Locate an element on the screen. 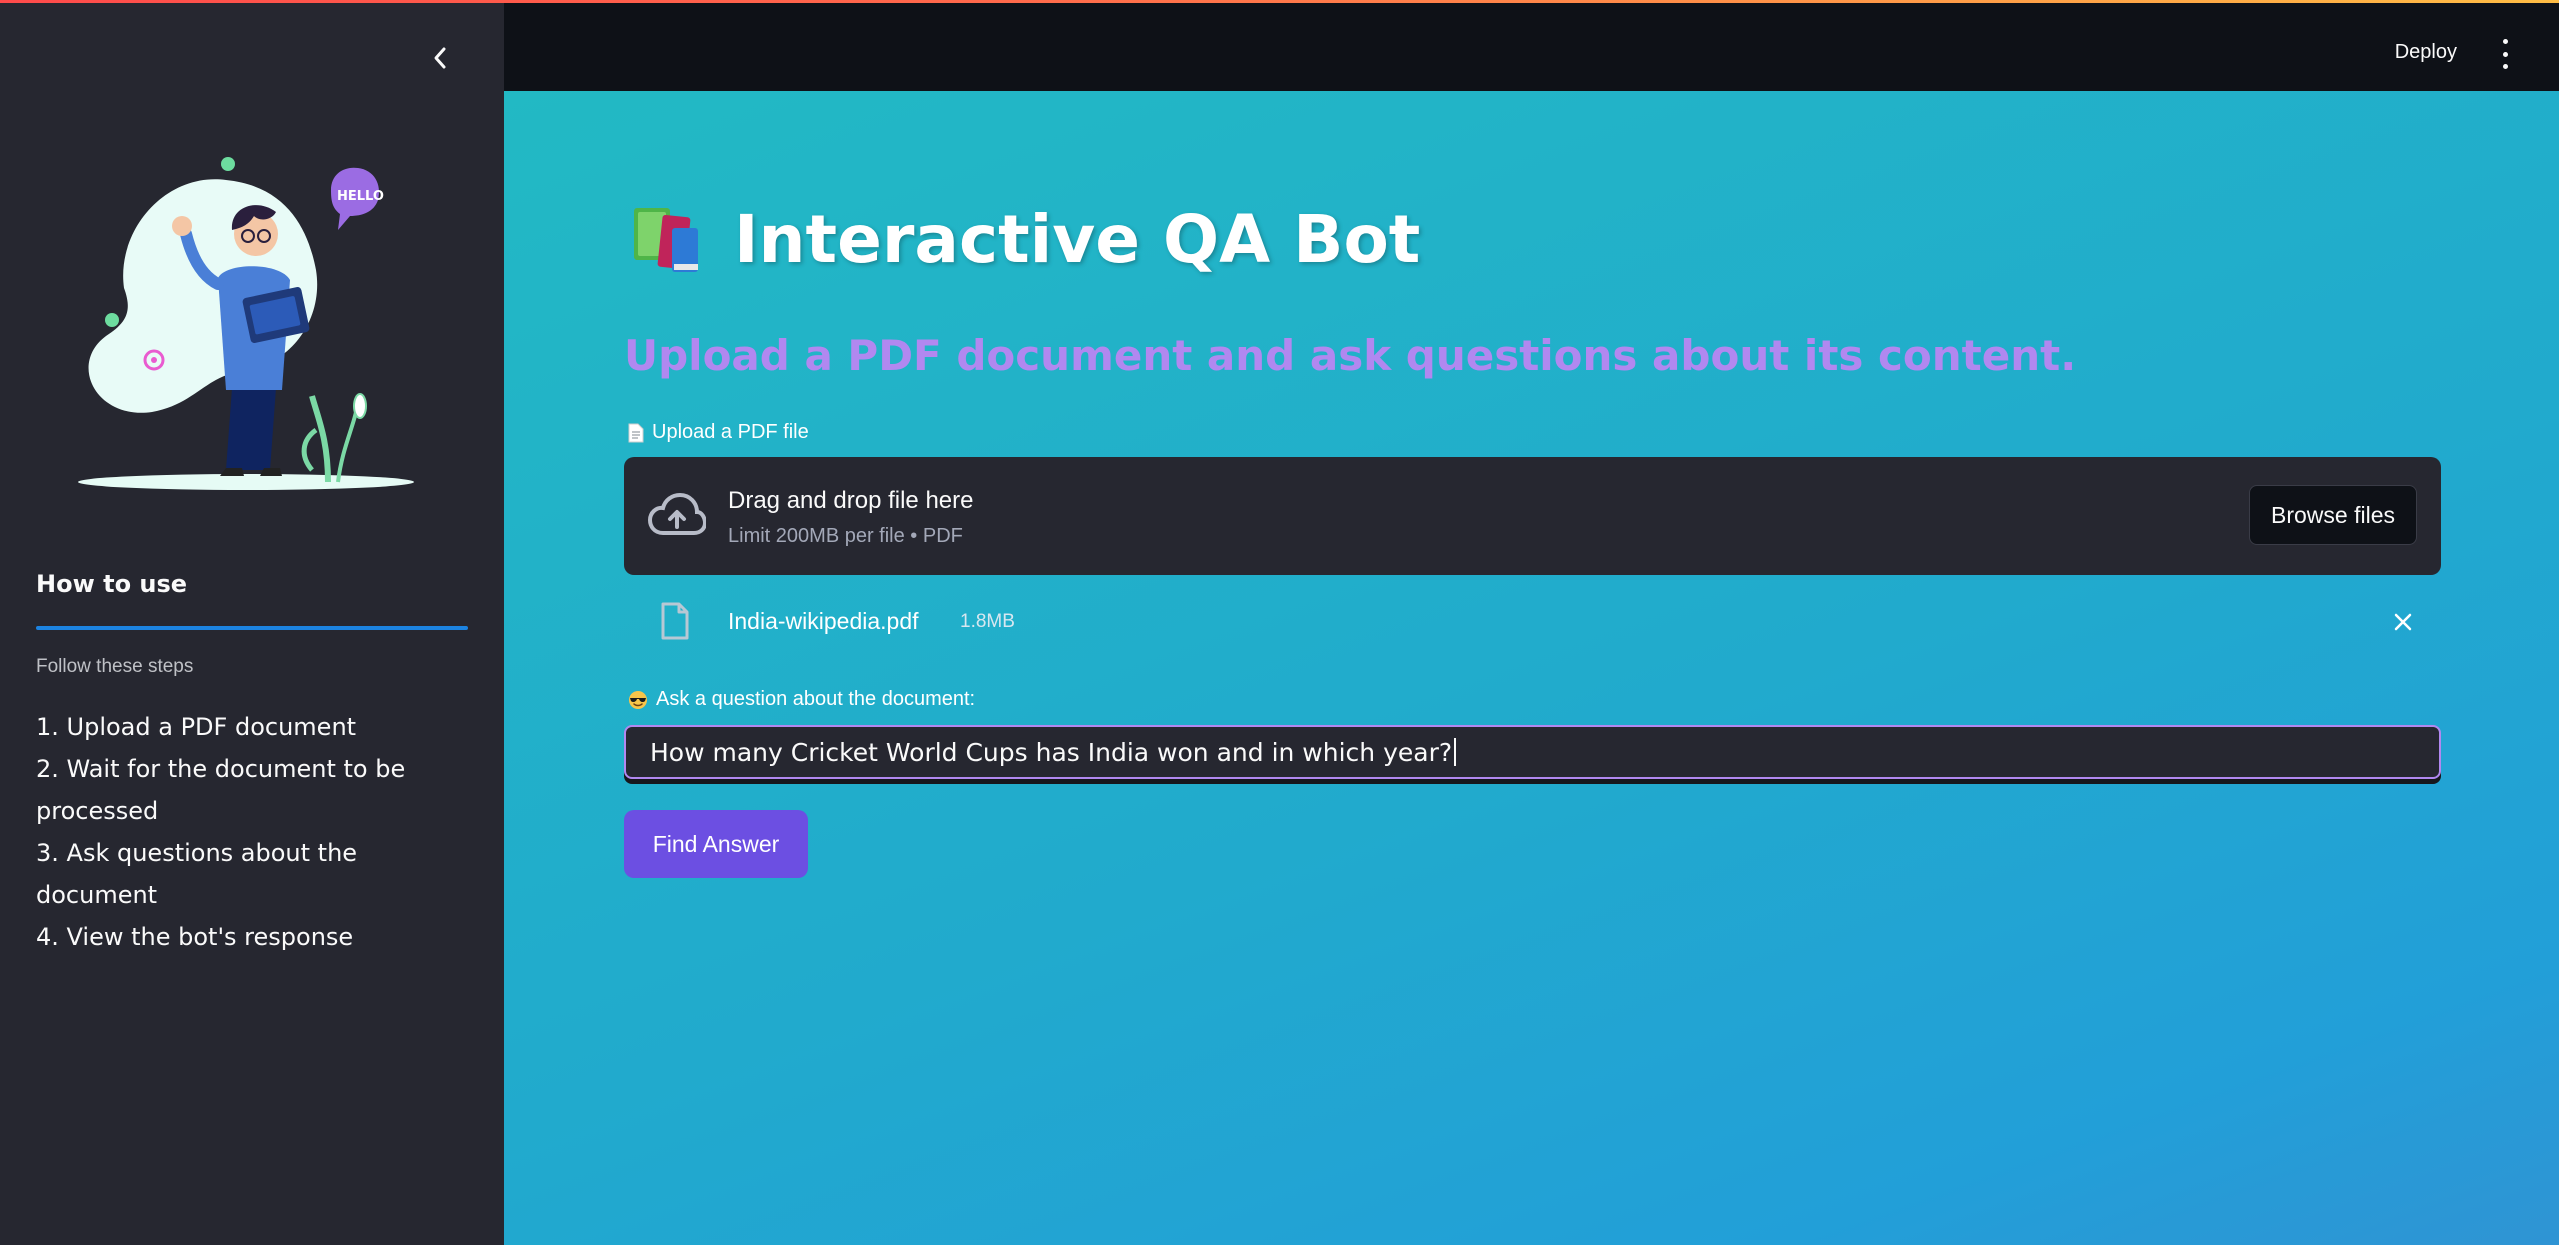  steps-caption: Follow these steps is located at coordinates (115, 666).